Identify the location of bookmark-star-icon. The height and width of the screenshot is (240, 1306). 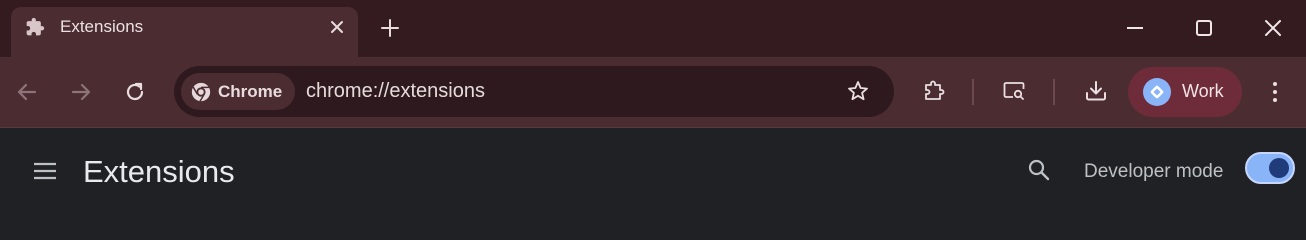
(858, 91).